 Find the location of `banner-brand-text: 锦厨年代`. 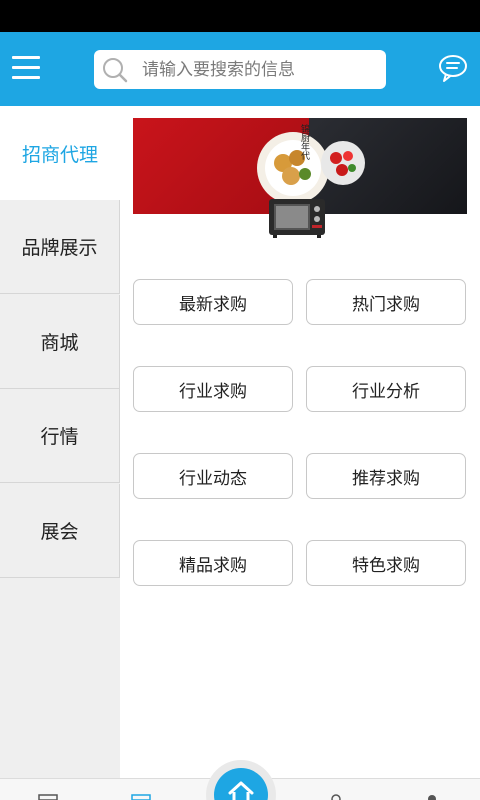

banner-brand-text: 锦厨年代 is located at coordinates (304, 142).